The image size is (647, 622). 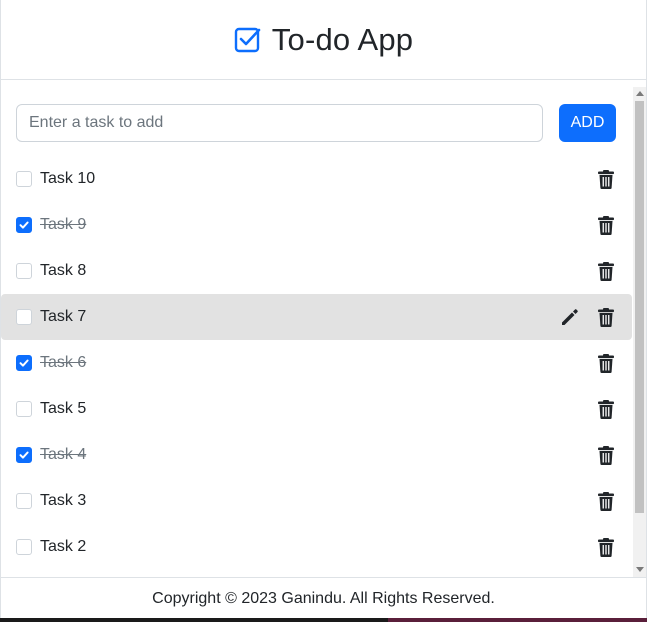 What do you see at coordinates (342, 39) in the screenshot?
I see `page-title: To-do App` at bounding box center [342, 39].